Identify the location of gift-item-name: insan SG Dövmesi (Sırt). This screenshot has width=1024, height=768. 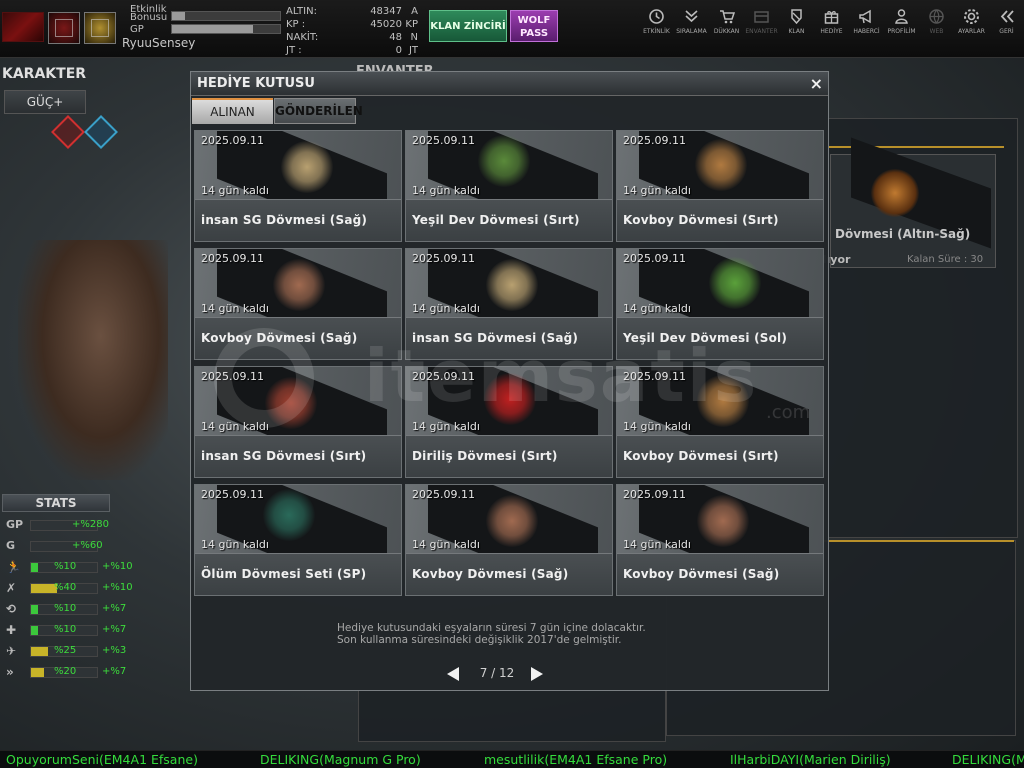
(284, 456).